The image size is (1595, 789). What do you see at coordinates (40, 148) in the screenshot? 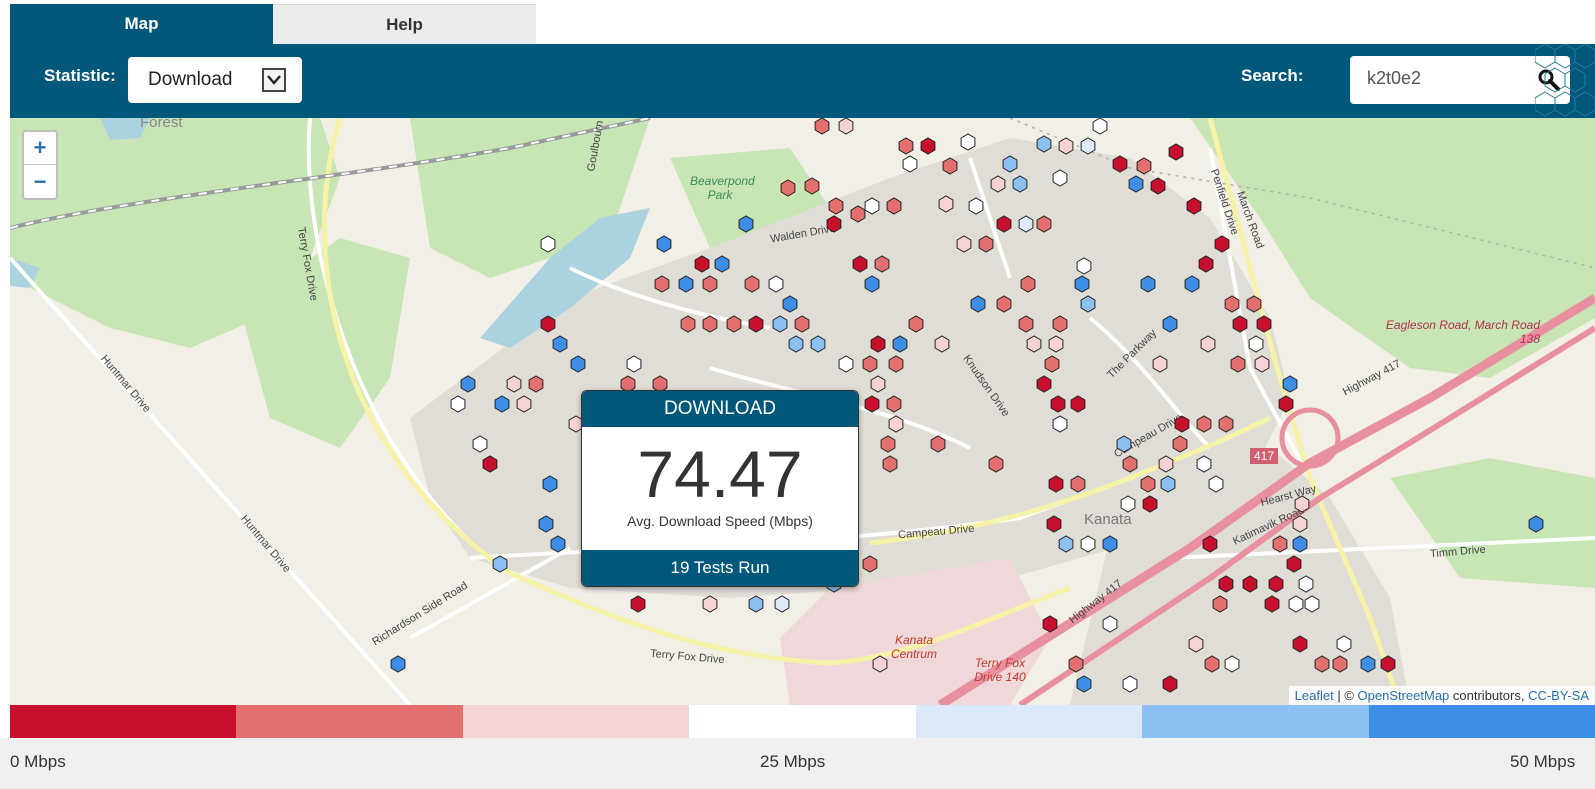
I see `zoom-in-button: +` at bounding box center [40, 148].